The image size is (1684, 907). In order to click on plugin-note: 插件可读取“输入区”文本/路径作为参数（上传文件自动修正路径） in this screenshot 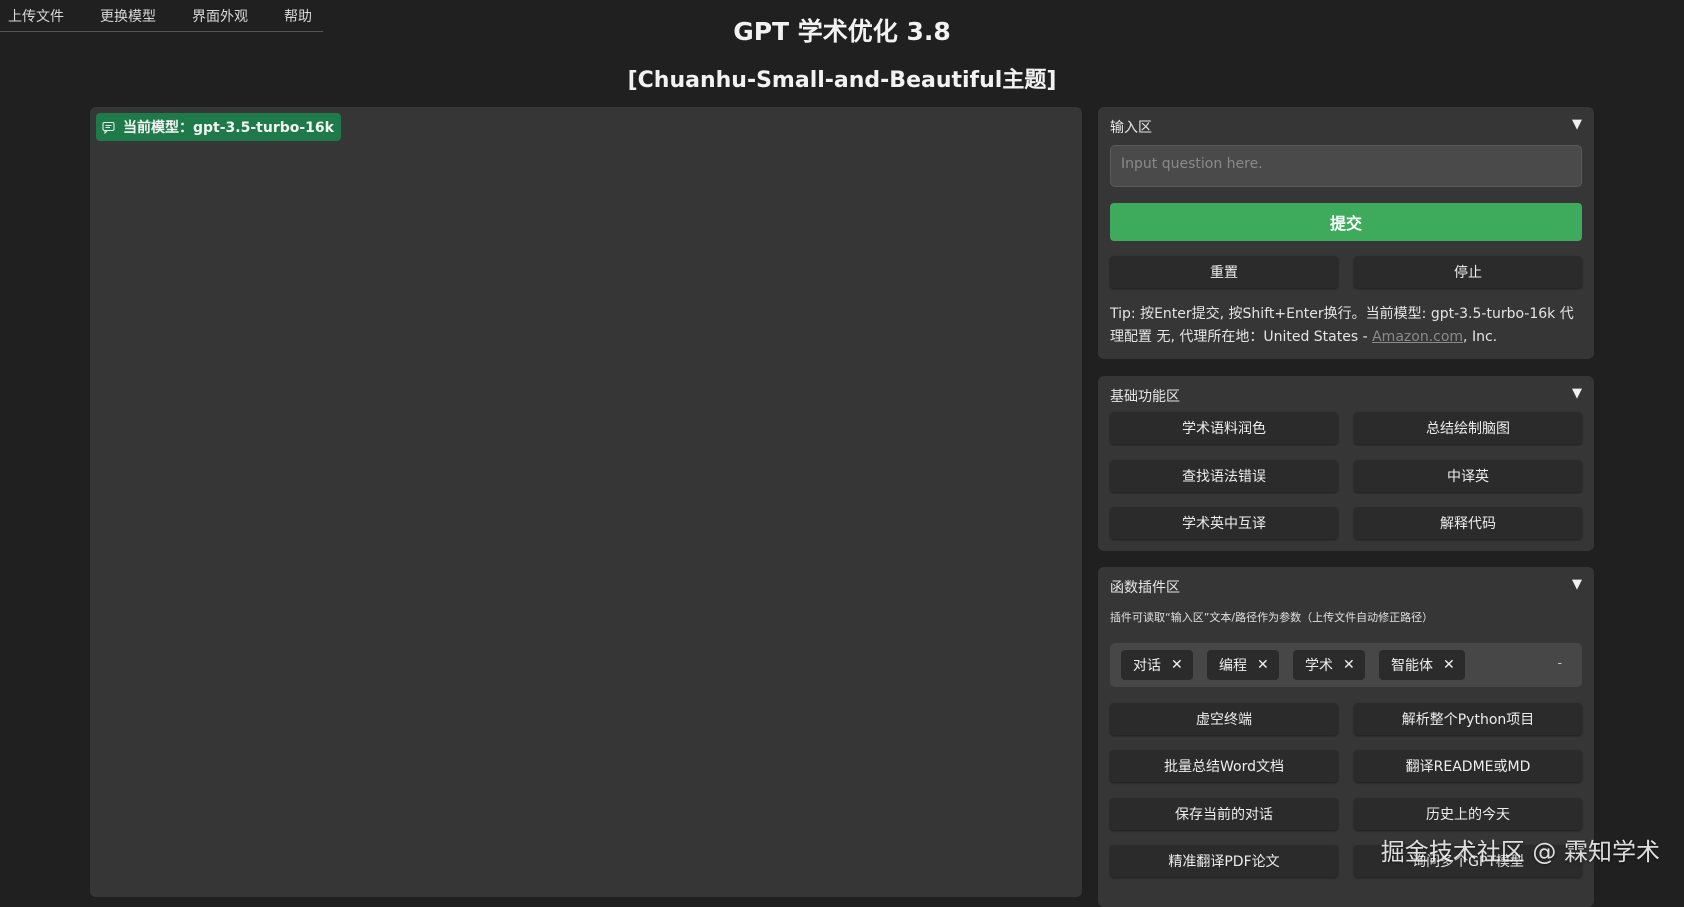, I will do `click(1272, 617)`.